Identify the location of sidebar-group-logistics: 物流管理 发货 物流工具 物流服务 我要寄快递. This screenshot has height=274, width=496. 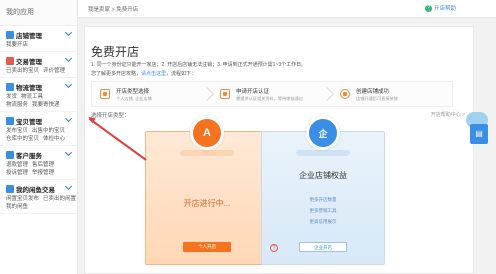
(38, 95).